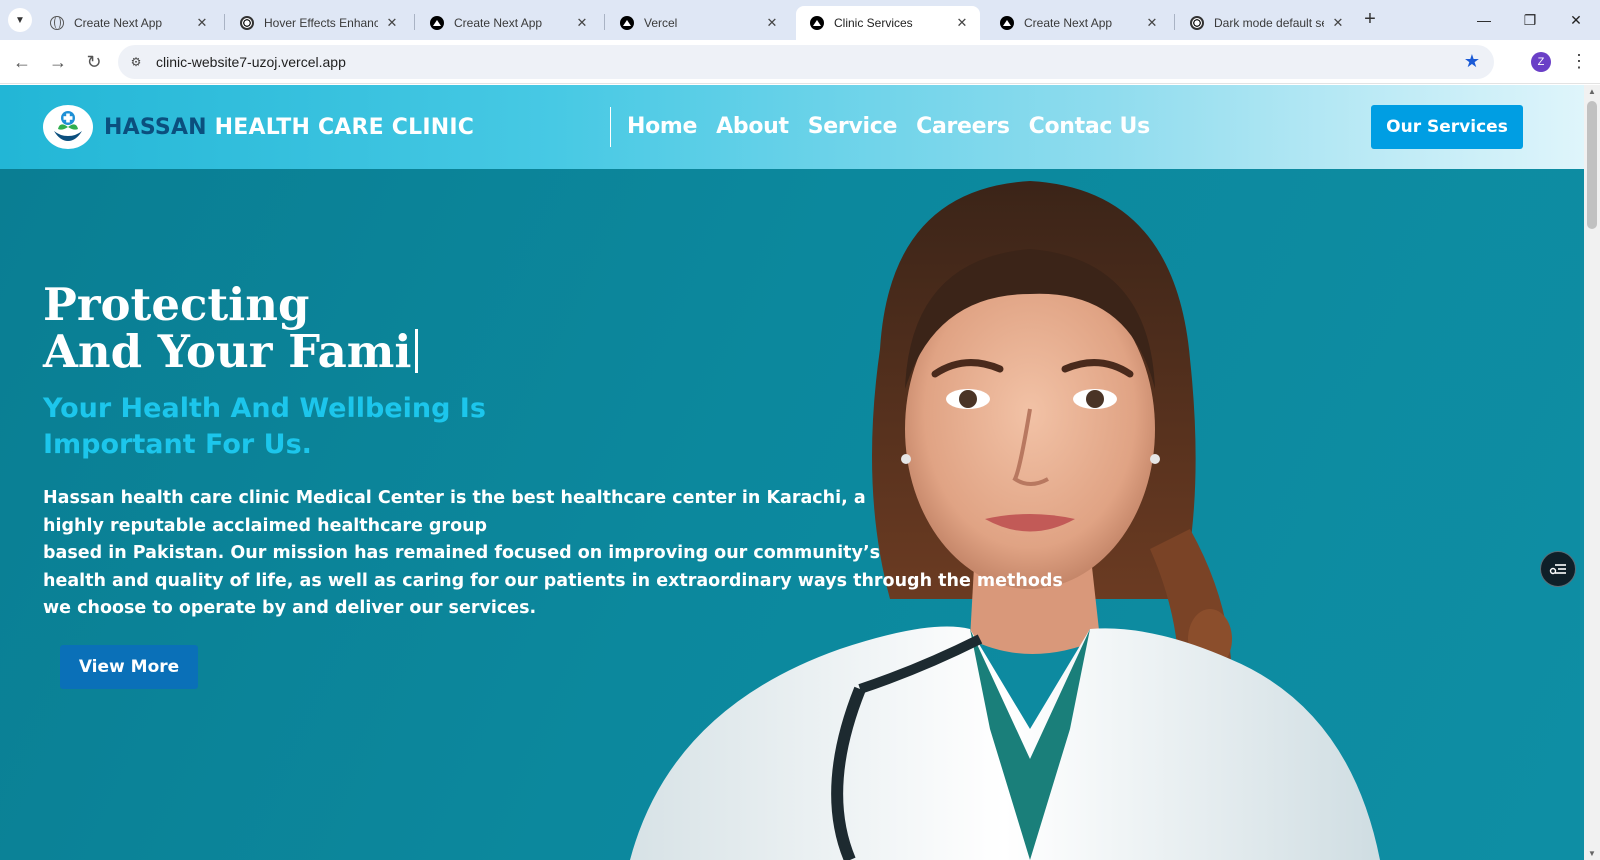 This screenshot has width=1600, height=860. Describe the element at coordinates (1592, 165) in the screenshot. I see `scrollbar-thumb` at that location.